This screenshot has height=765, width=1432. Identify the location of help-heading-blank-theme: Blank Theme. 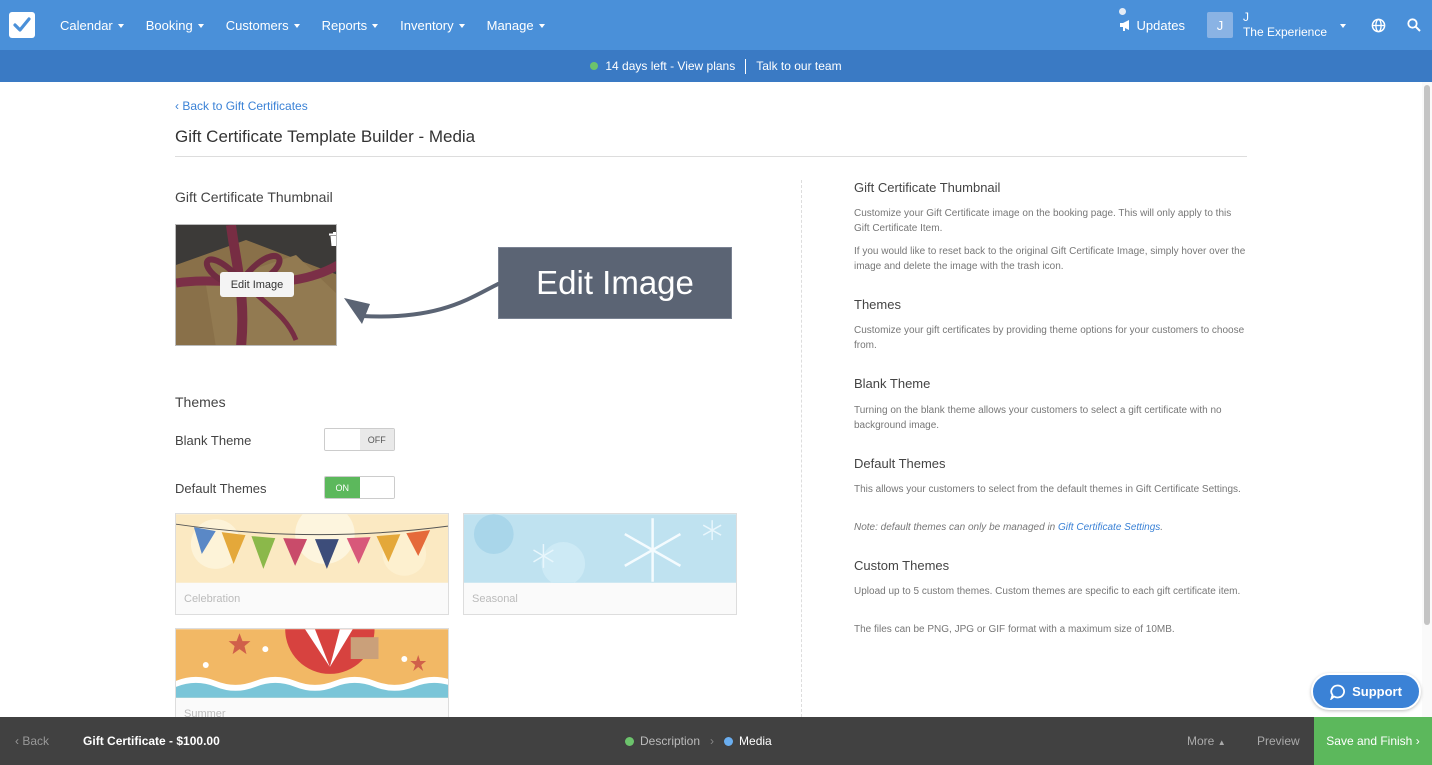
(892, 383).